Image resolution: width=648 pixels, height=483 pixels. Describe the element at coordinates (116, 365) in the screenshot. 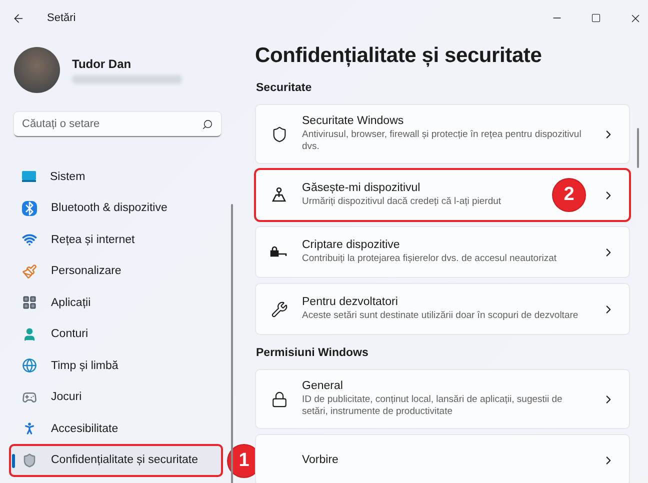

I see `sidebar-item: Timp și limbă` at that location.